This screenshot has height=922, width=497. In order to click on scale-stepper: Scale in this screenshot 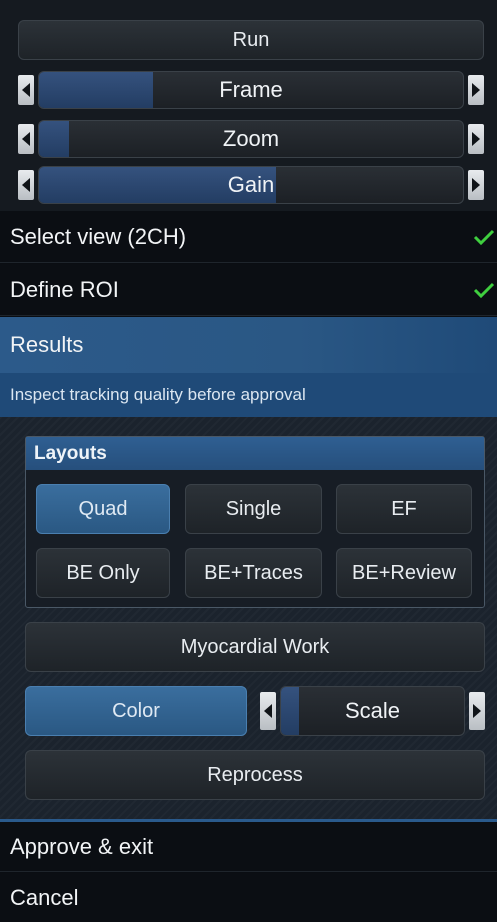, I will do `click(372, 711)`.